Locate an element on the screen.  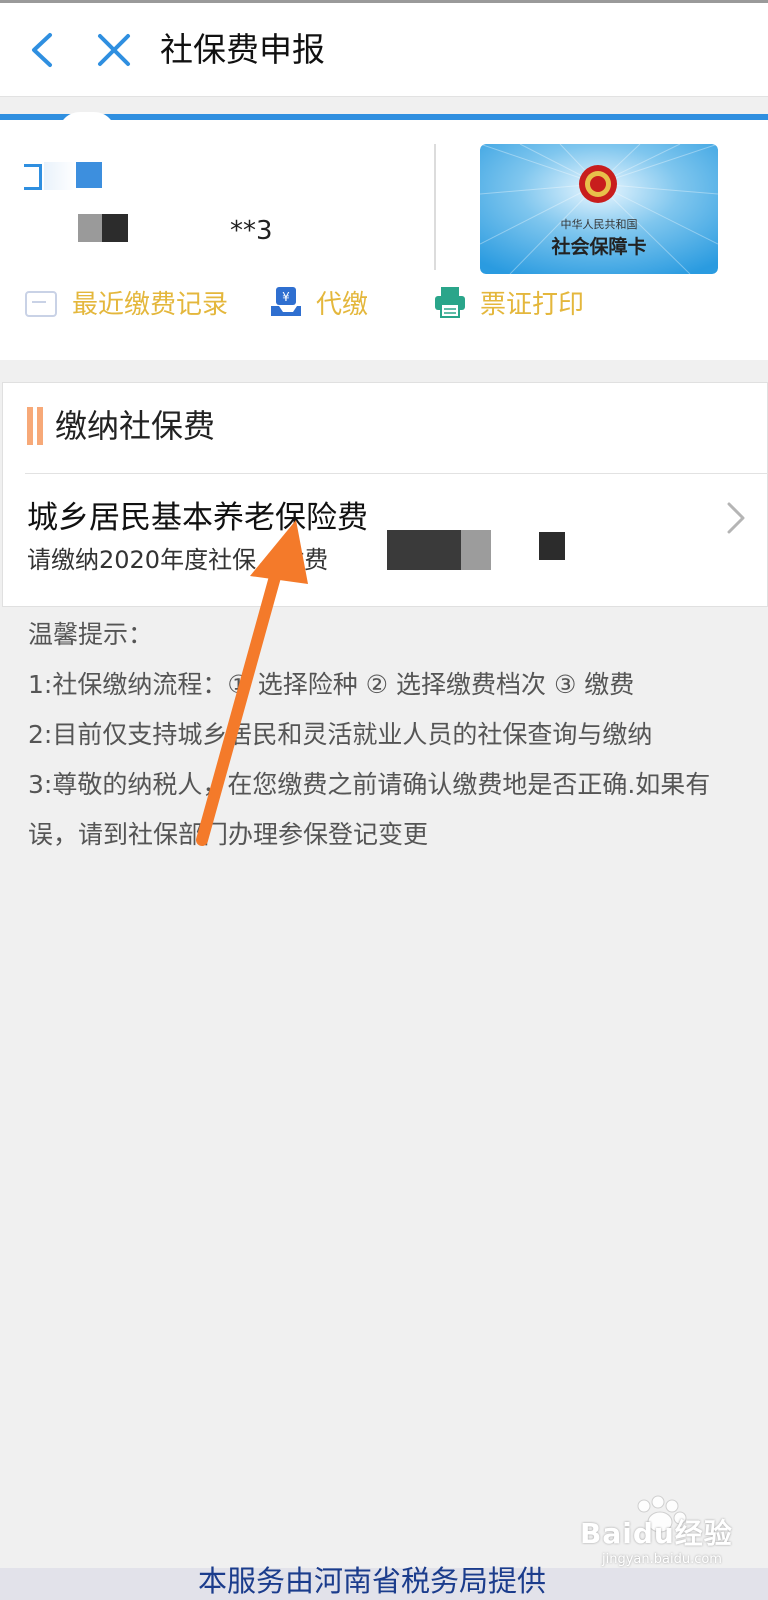
name-blur is located at coordinates (60, 176).